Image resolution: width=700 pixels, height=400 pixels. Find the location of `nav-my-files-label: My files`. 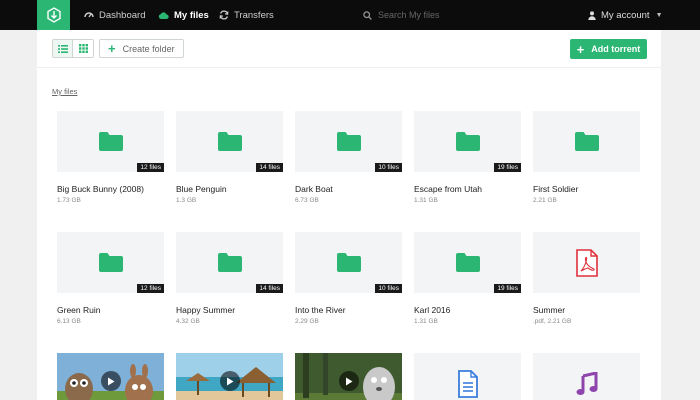

nav-my-files-label: My files is located at coordinates (191, 15).